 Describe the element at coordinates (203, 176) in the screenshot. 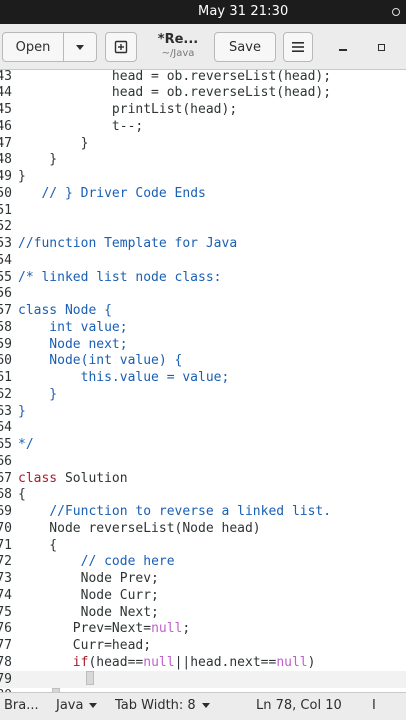

I see `code-line: 49}` at that location.